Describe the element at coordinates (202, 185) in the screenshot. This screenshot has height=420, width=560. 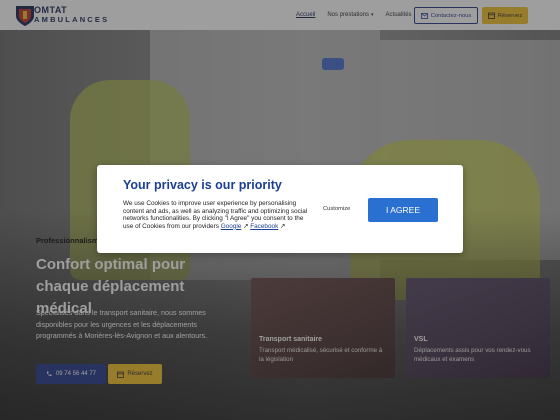
I see `cookie-dialog-title: Your privacy is our priority` at that location.